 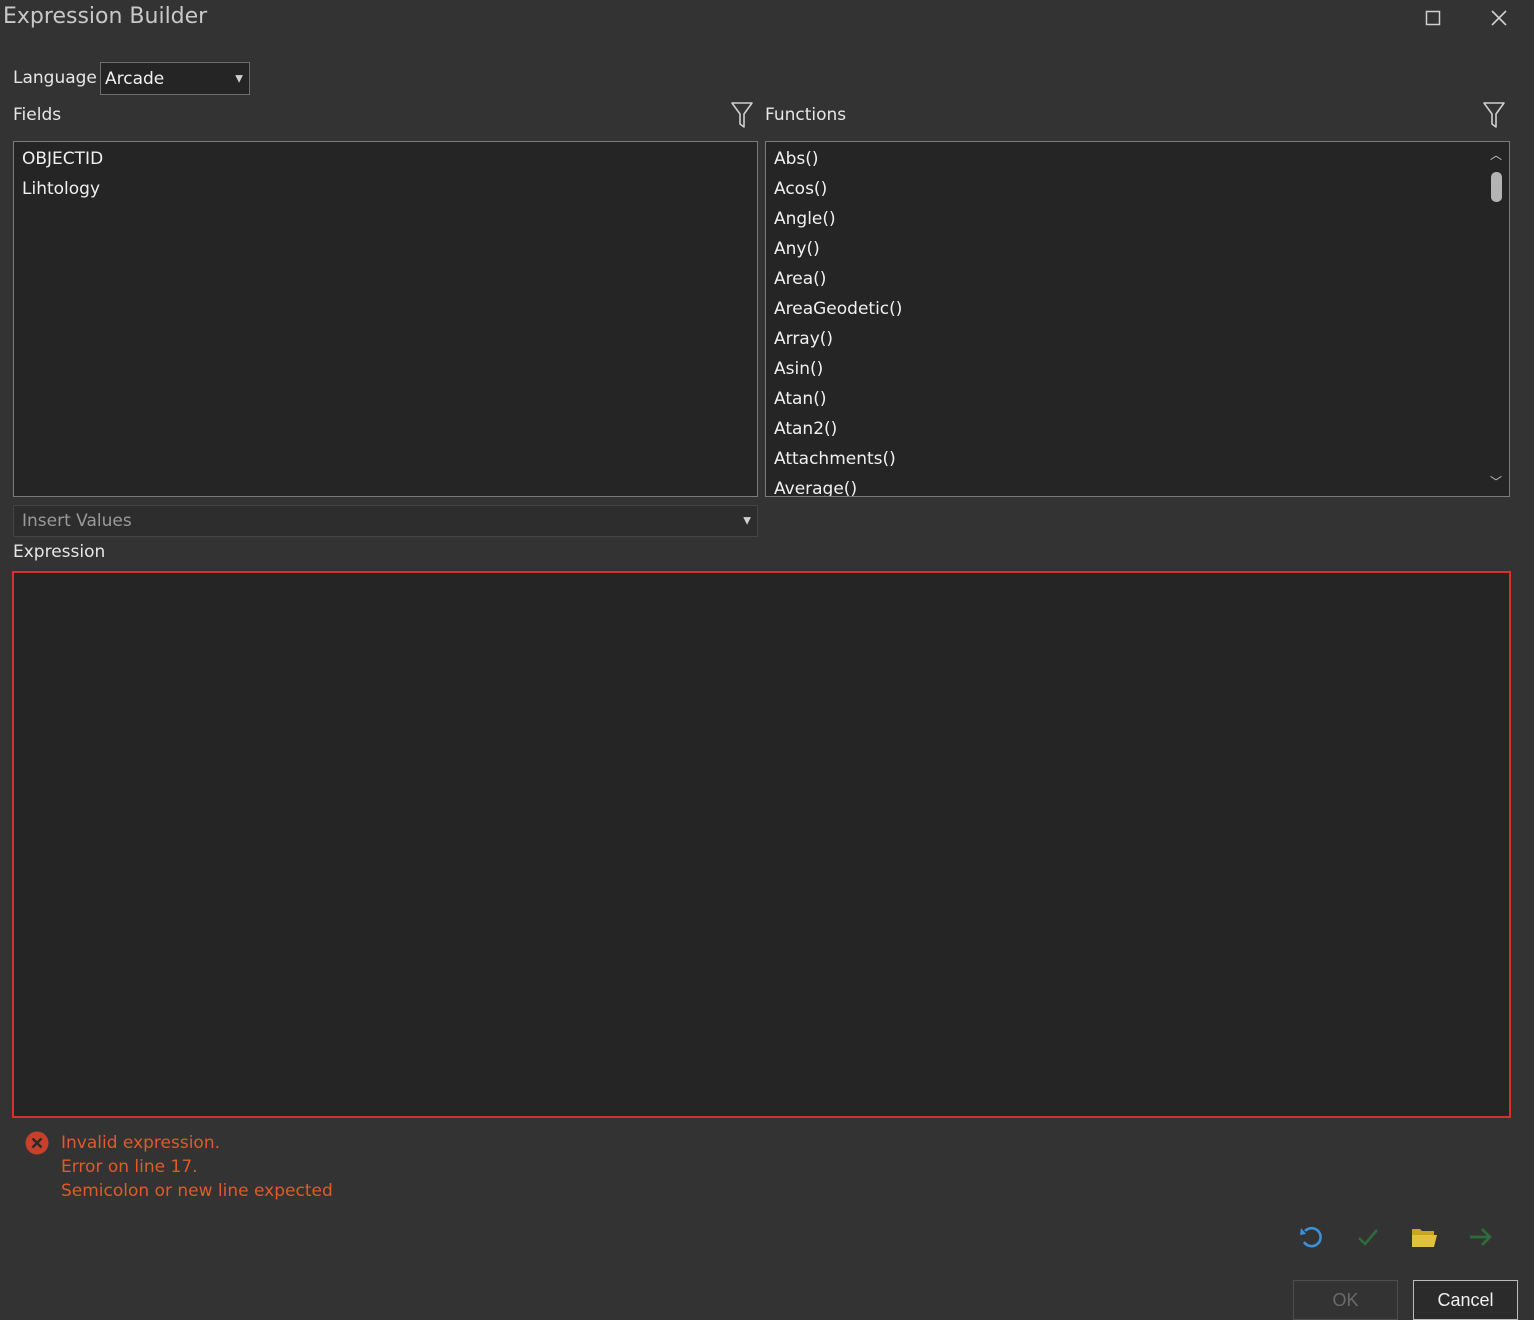 What do you see at coordinates (1137, 485) in the screenshot?
I see `function-item: Average()` at bounding box center [1137, 485].